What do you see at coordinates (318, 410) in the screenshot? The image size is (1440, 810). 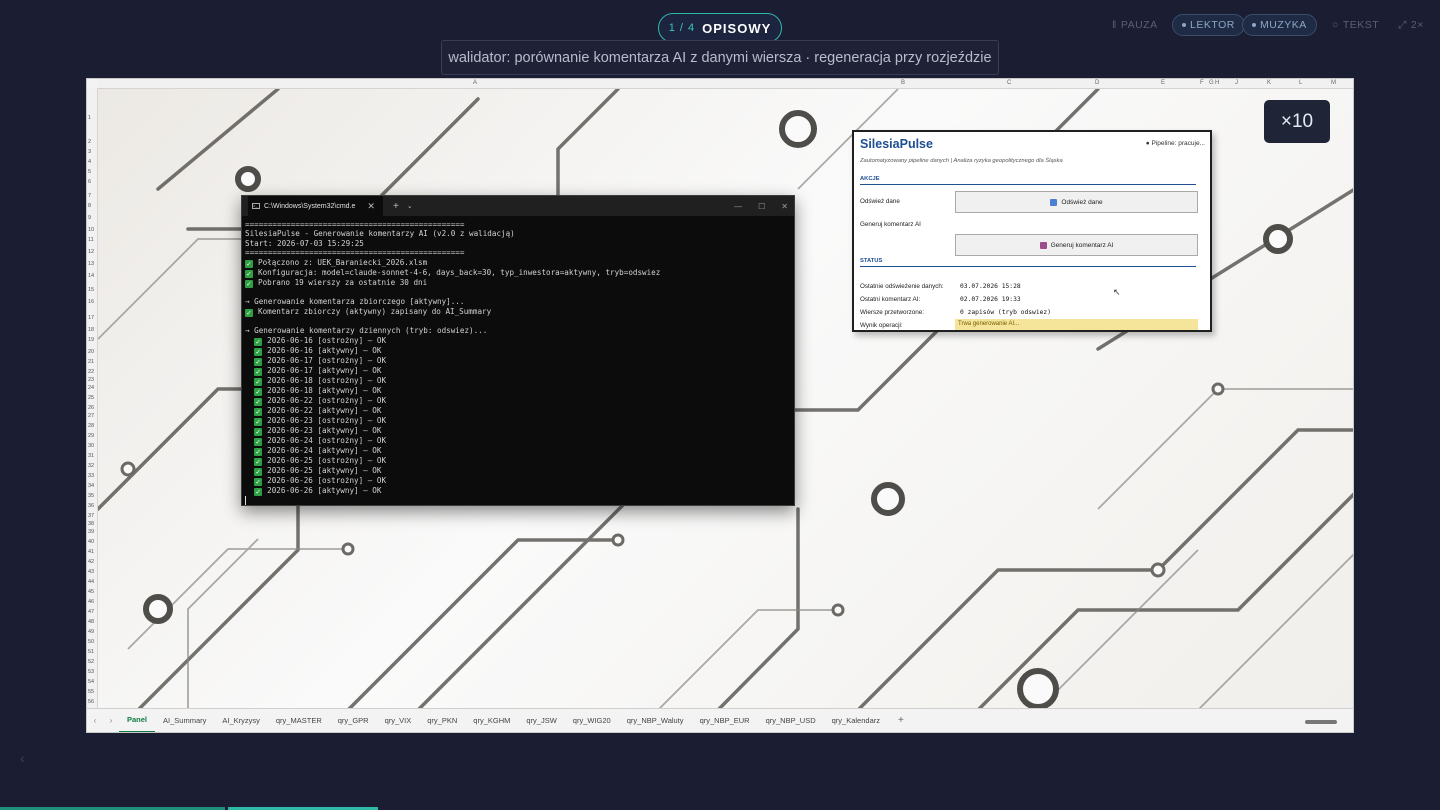 I see `daily-result-line: ✓ 2026-06-22 [aktywny] — OK` at bounding box center [318, 410].